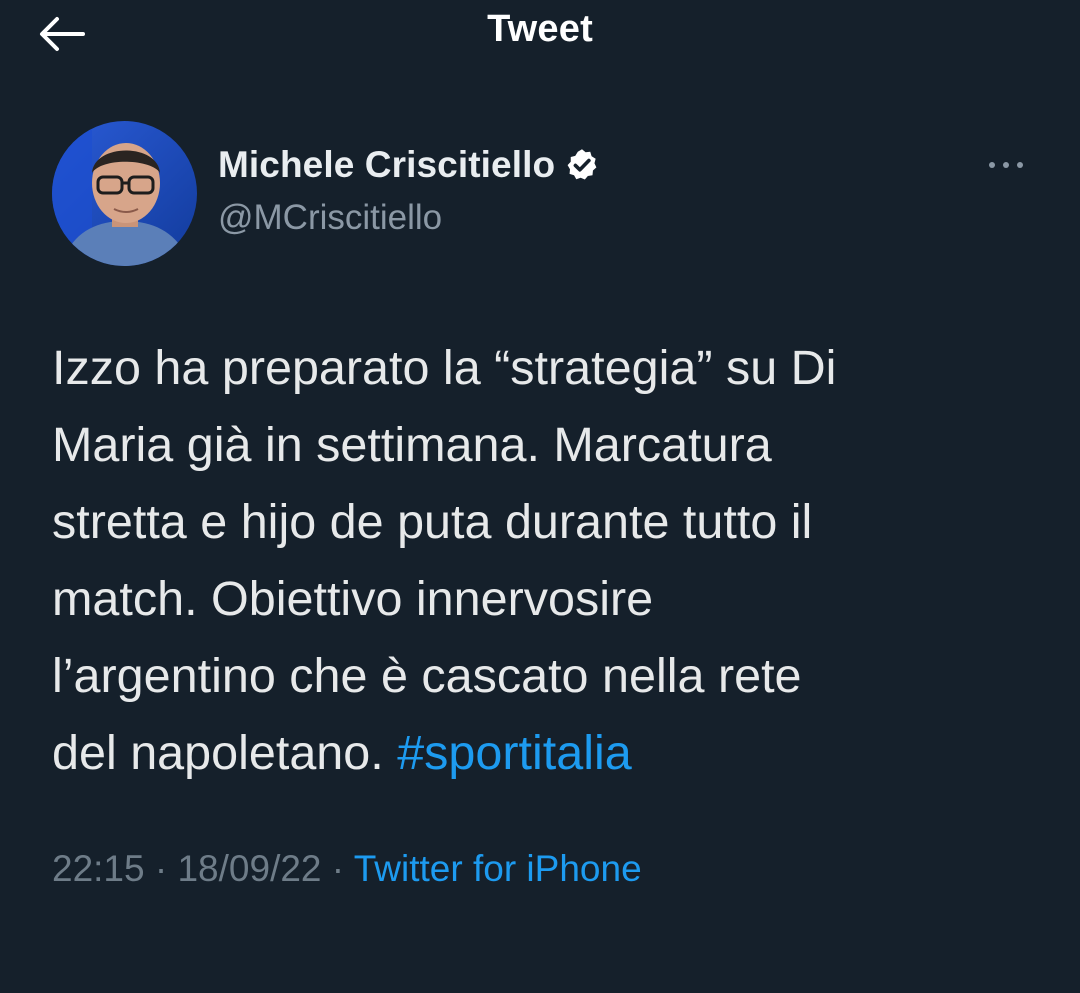 The width and height of the screenshot is (1080, 993). Describe the element at coordinates (582, 165) in the screenshot. I see `verified-badge-icon` at that location.